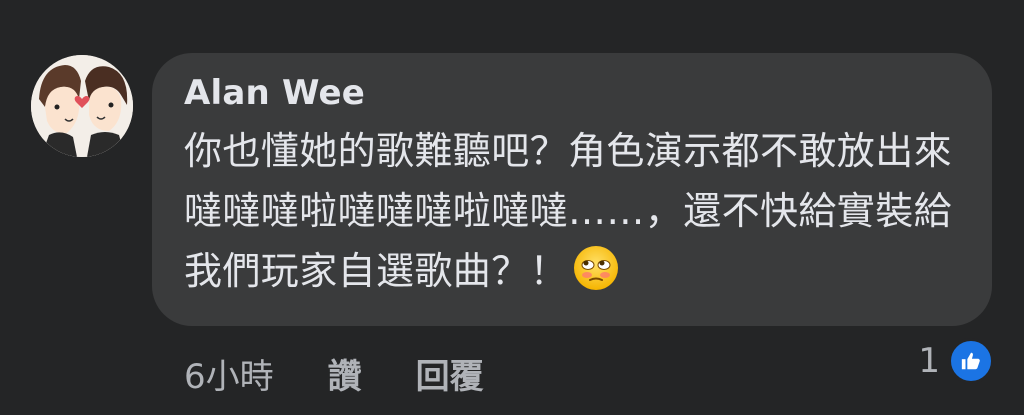  I want to click on comment-timestamp: 6小時, so click(229, 373).